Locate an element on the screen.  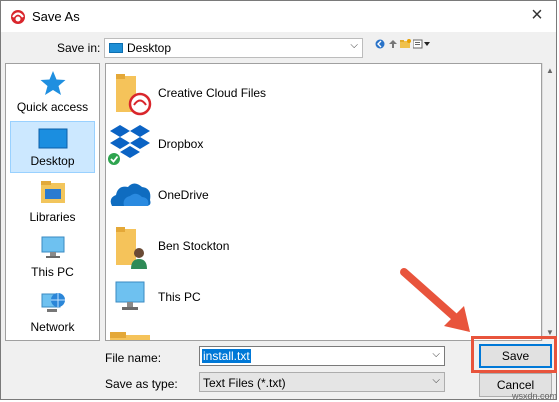
file-name: Dropbox is located at coordinates (181, 144).